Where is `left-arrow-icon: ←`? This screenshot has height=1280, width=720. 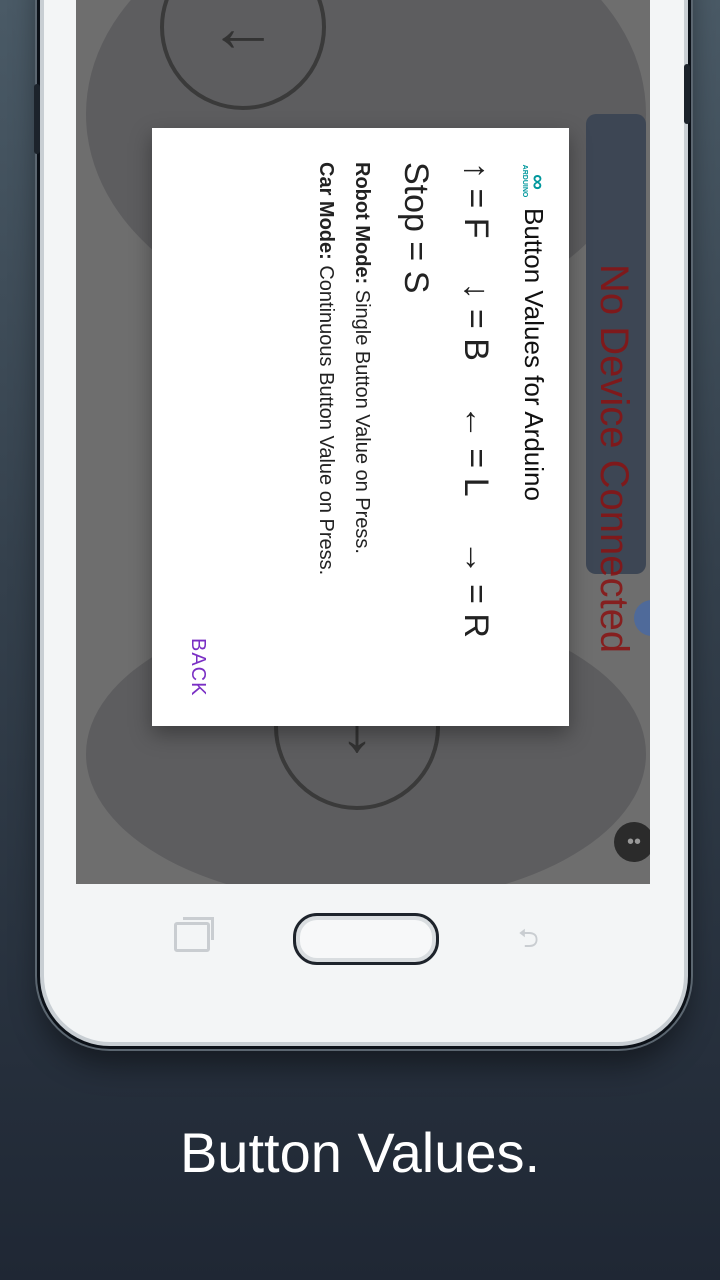 left-arrow-icon: ← is located at coordinates (243, 33).